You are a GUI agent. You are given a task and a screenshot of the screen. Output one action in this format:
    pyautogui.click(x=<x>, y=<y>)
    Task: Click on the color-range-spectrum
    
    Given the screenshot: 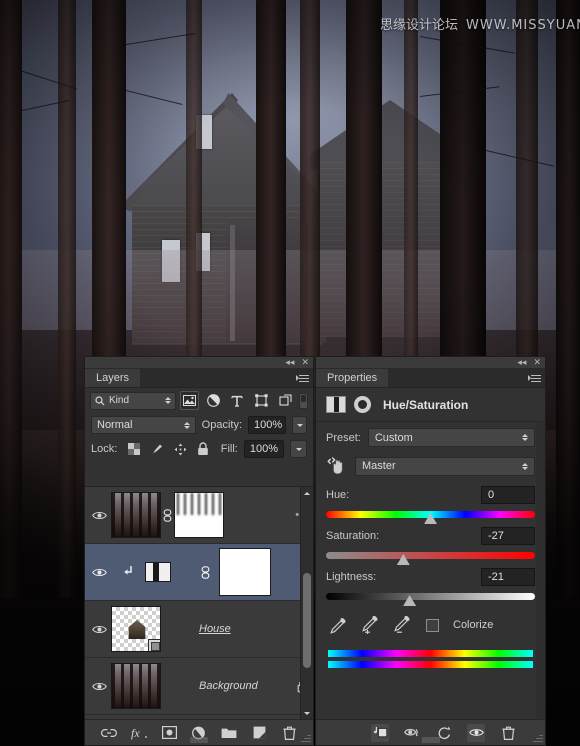 What is the action you would take?
    pyautogui.click(x=430, y=651)
    